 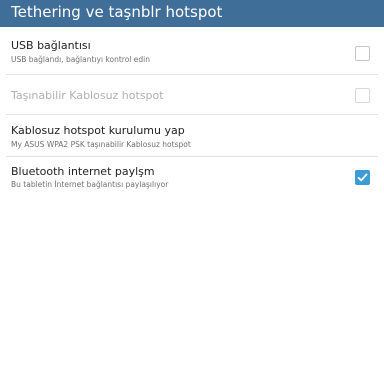 What do you see at coordinates (80, 59) in the screenshot?
I see `setting-subtitle: USB bağlandı, bağlantıyı kontrol edin` at bounding box center [80, 59].